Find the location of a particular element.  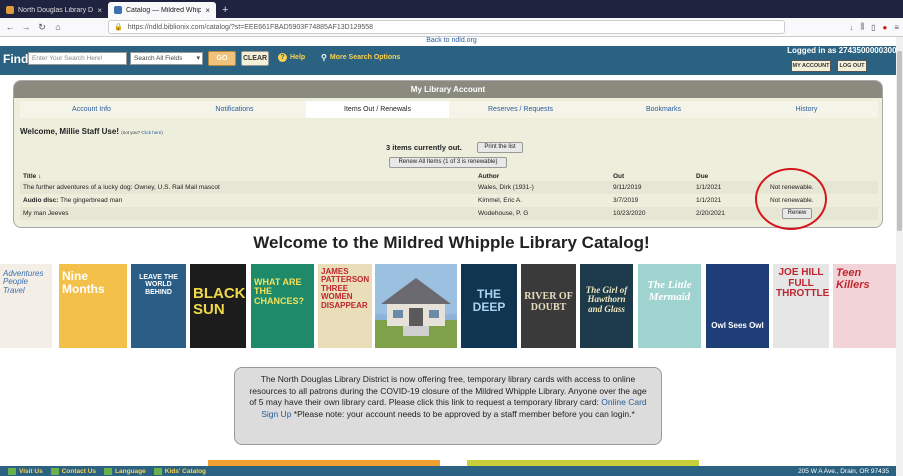

browser-tab-catalog: Catalog — Mildred Whipple Li... × is located at coordinates (162, 10).